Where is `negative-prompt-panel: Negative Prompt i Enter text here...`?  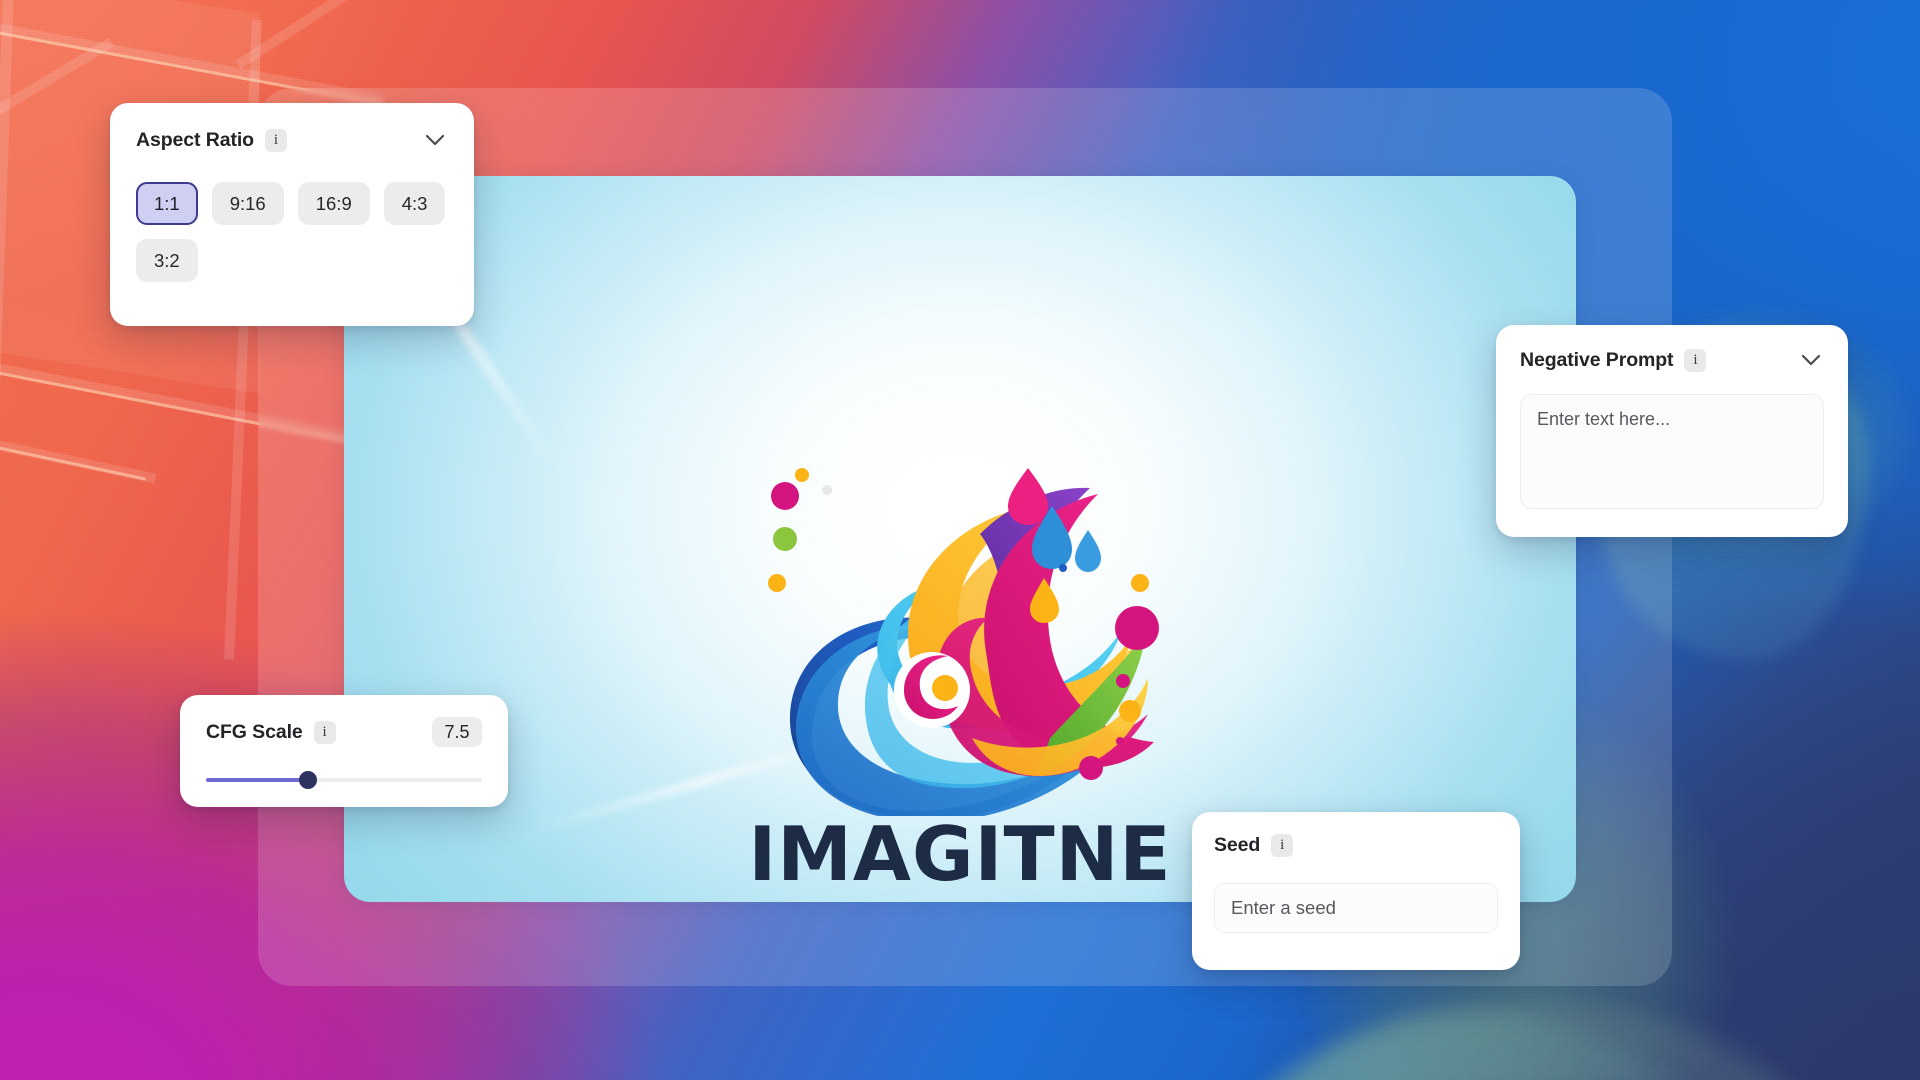 negative-prompt-panel: Negative Prompt i Enter text here... is located at coordinates (1672, 431).